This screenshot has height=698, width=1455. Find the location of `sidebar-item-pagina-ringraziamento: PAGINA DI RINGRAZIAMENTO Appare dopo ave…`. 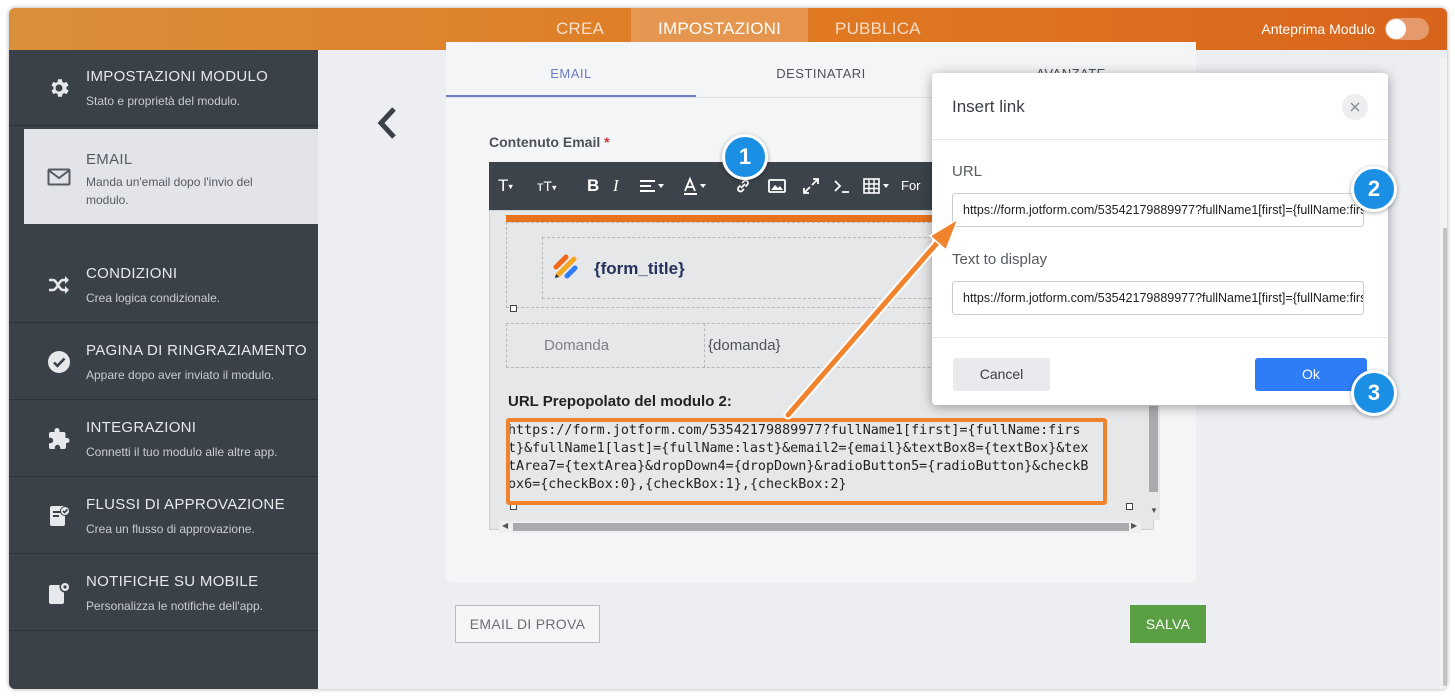

sidebar-item-pagina-ringraziamento: PAGINA DI RINGRAZIAMENTO Appare dopo ave… is located at coordinates (163, 362).